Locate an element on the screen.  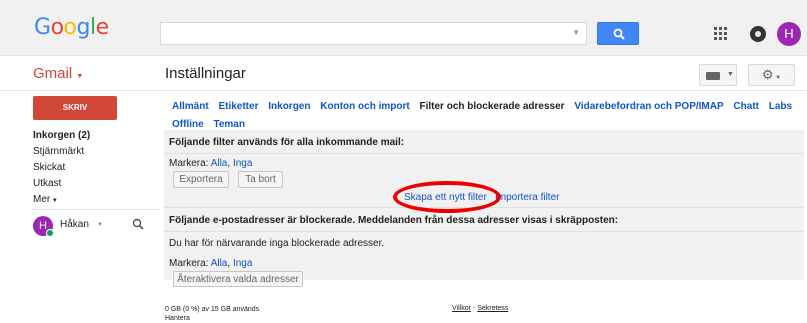
tab-labels: Etiketter is located at coordinates (238, 106).